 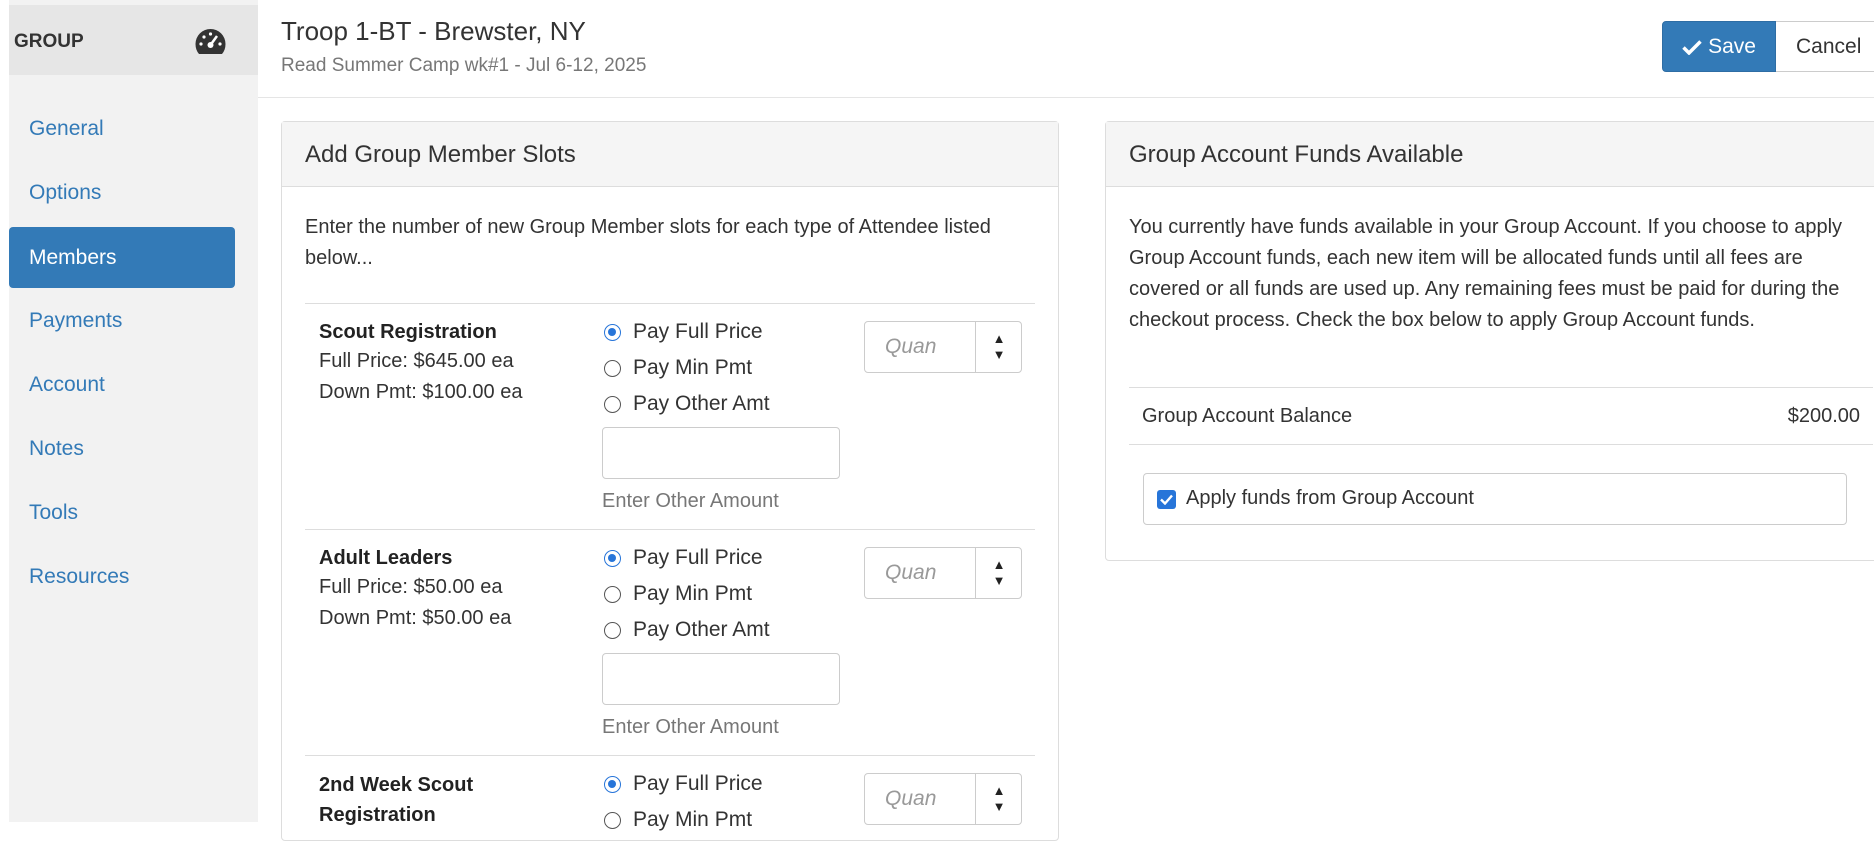 What do you see at coordinates (49, 41) in the screenshot?
I see `sidebar-title: GROUP` at bounding box center [49, 41].